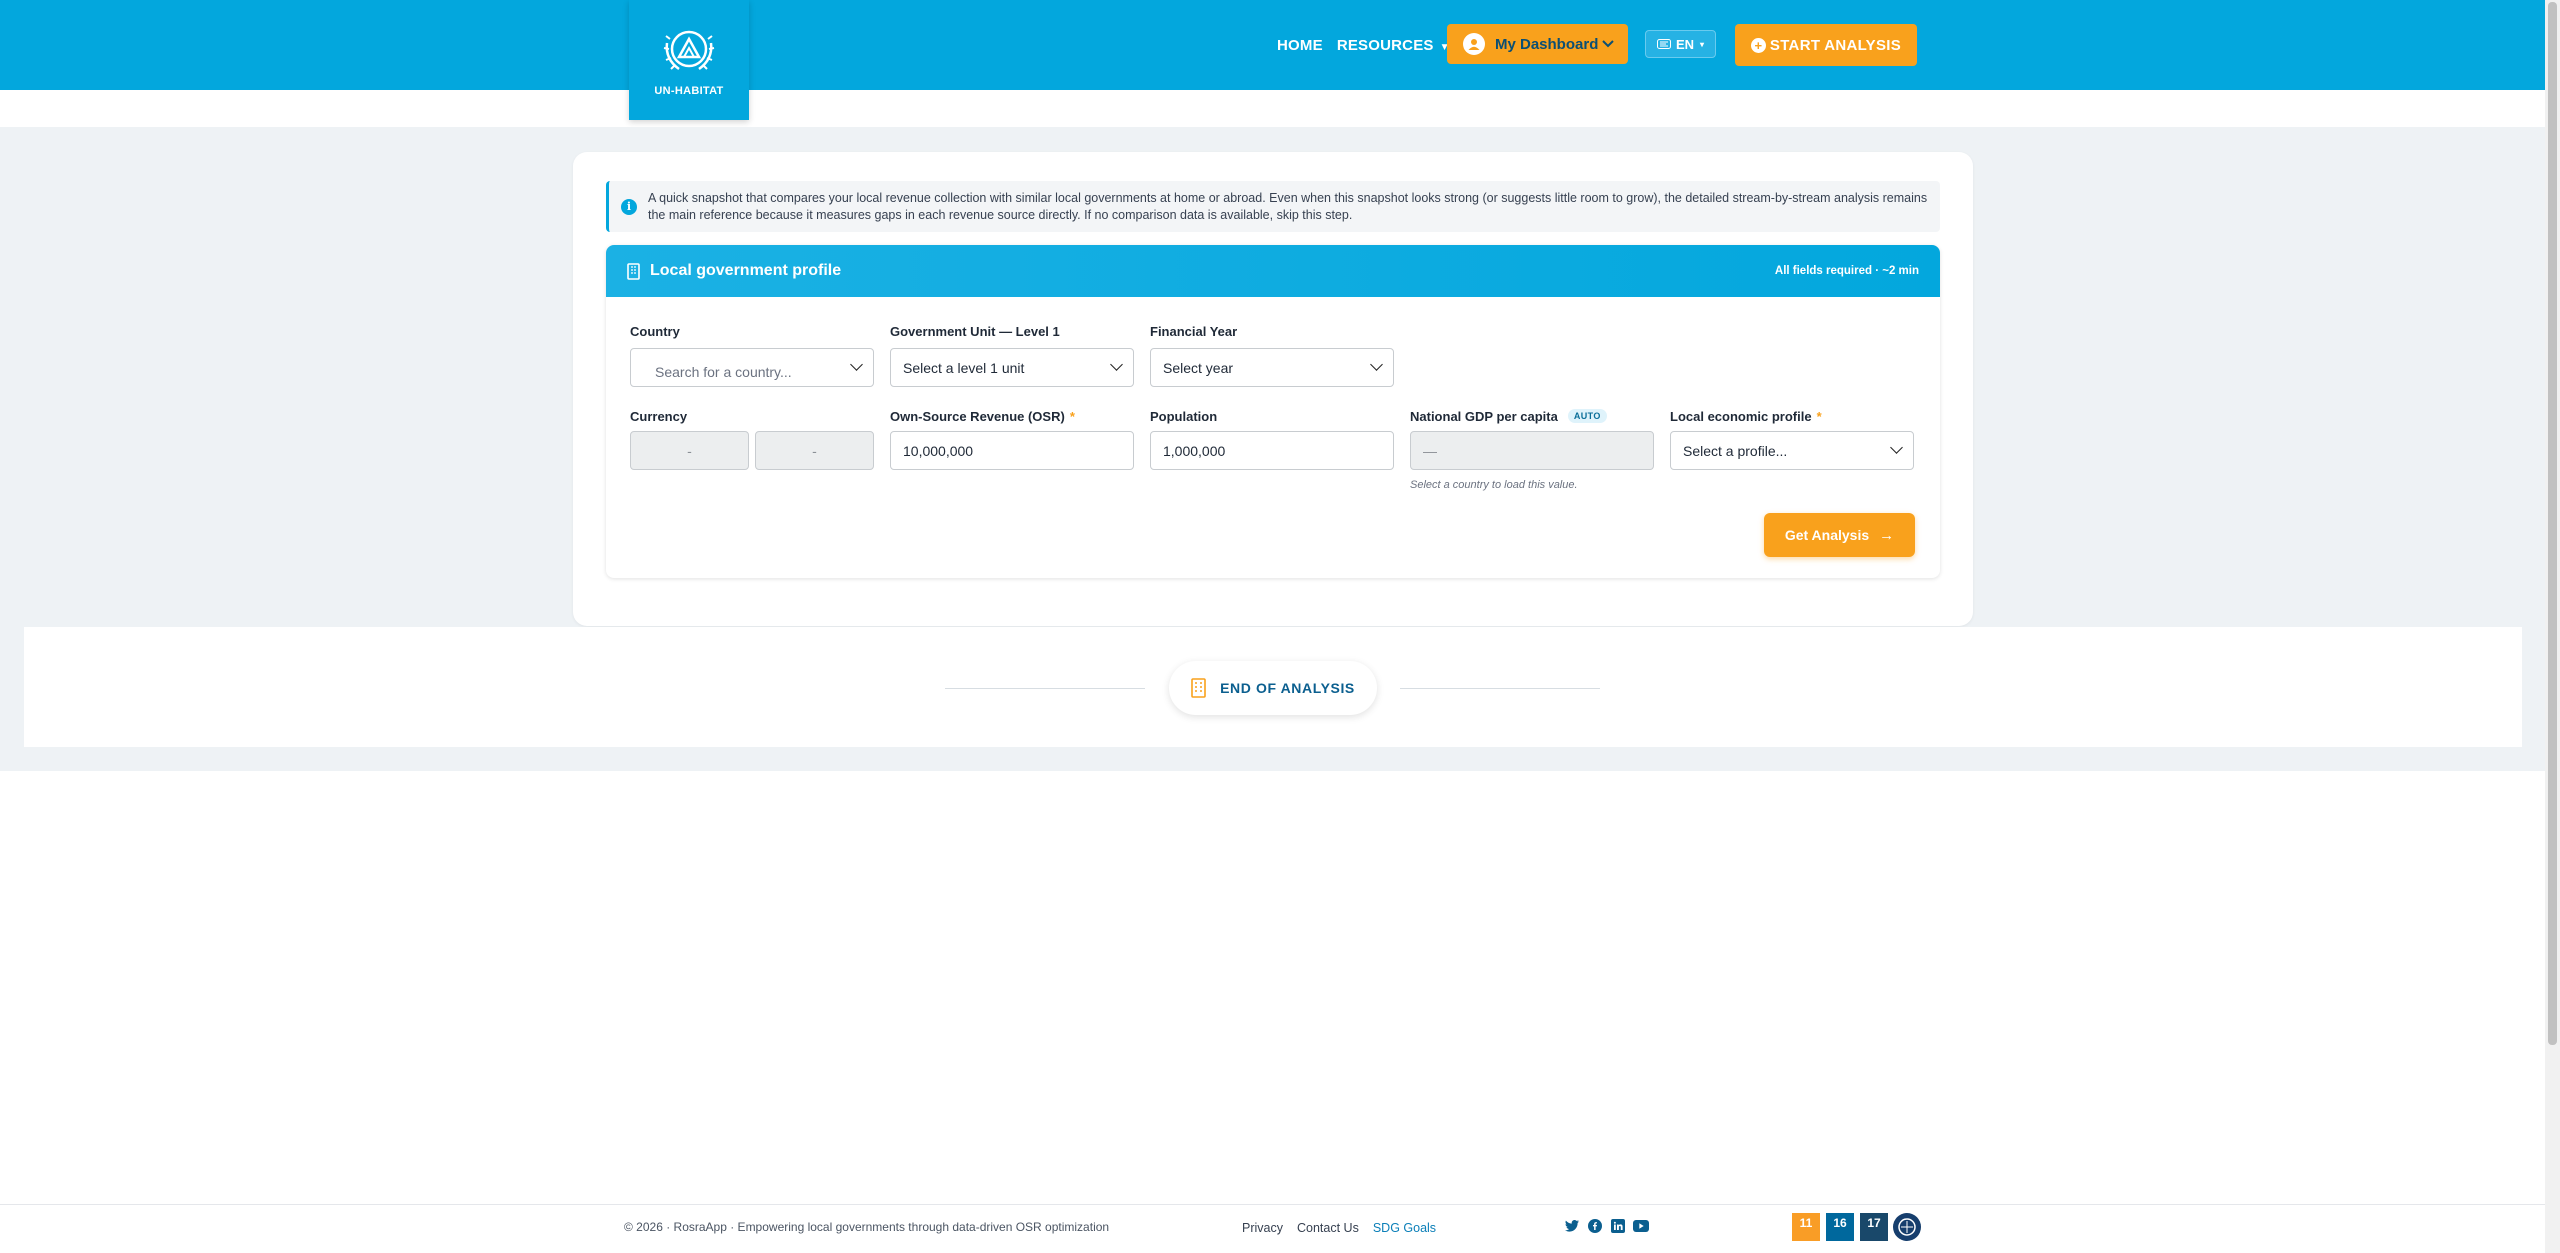  I want to click on sdg-goals-link: SDG Goals, so click(1404, 1228).